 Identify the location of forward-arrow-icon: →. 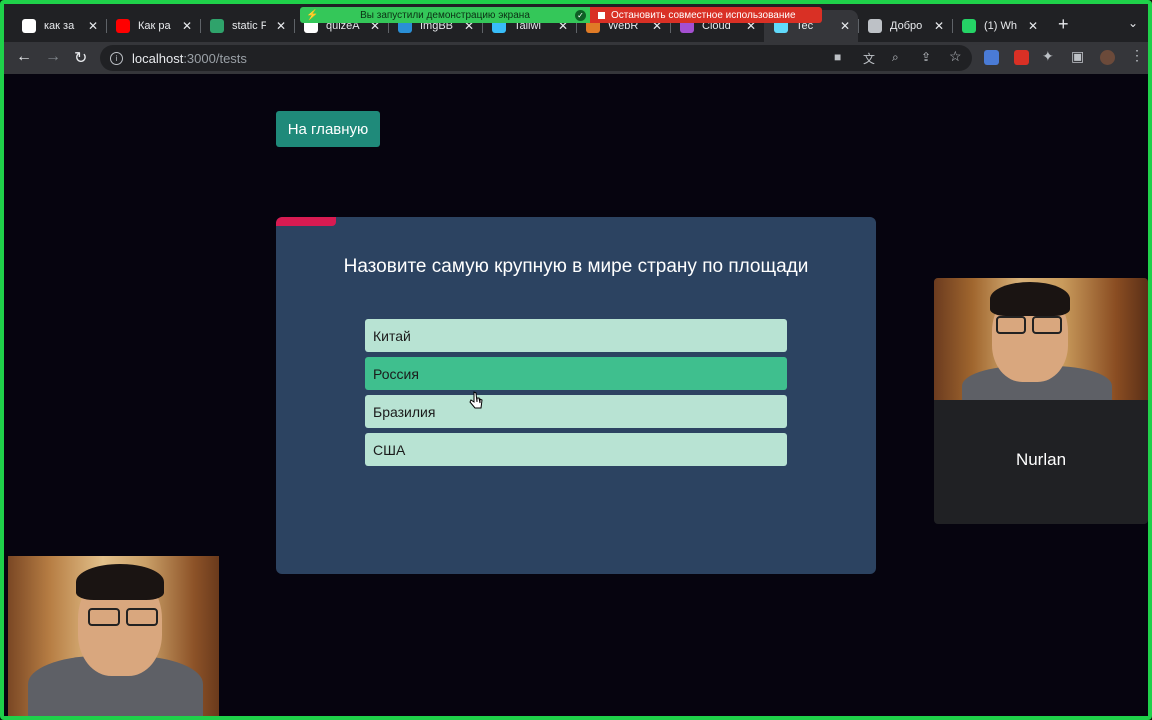
(53, 57).